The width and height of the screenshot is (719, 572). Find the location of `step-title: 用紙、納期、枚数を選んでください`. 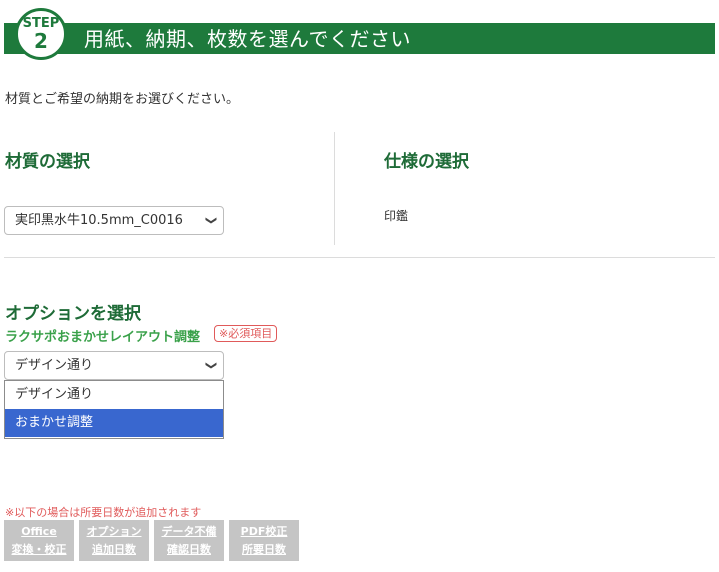

step-title: 用紙、納期、枚数を選んでください is located at coordinates (247, 39).